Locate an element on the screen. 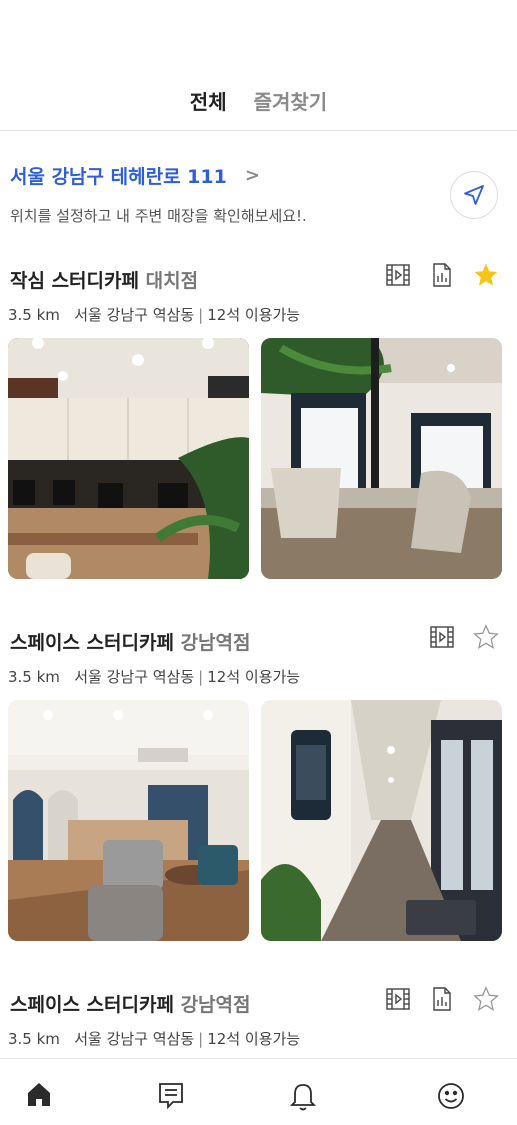 Image resolution: width=517 pixels, height=1125 pixels. location-address-row: 서울 강남구 테헤란로 111 > is located at coordinates (223, 175).